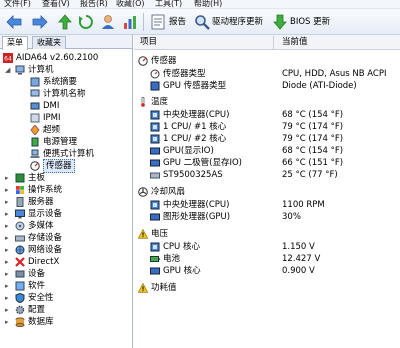 This screenshot has width=400, height=348. I want to click on menu-bar: 文件(F) 查看(V) 报告(R) 收藏(O) 工具(T) 帮助(H), so click(200, 4).